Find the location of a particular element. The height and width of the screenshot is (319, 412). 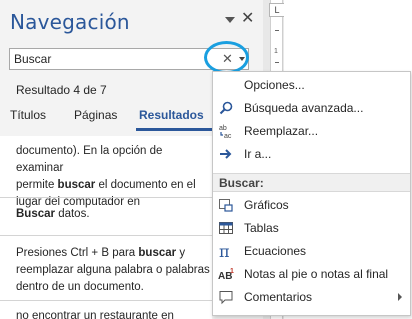

search-box: ✕ is located at coordinates (129, 59).